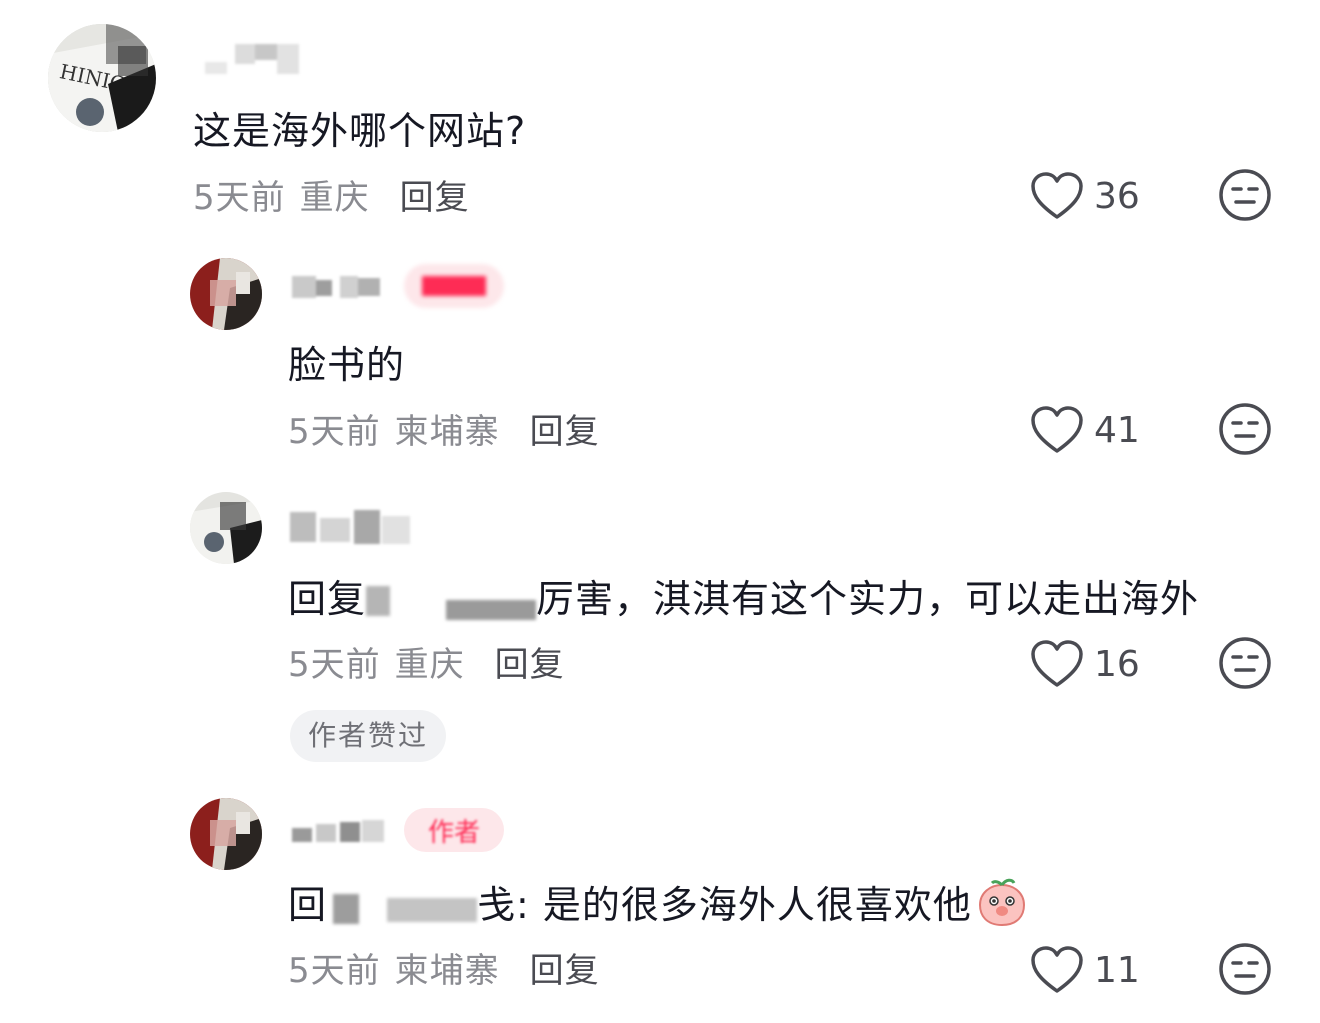 The image size is (1320, 1023). What do you see at coordinates (360, 131) in the screenshot?
I see `comment-text: 这是海外哪个网站?` at bounding box center [360, 131].